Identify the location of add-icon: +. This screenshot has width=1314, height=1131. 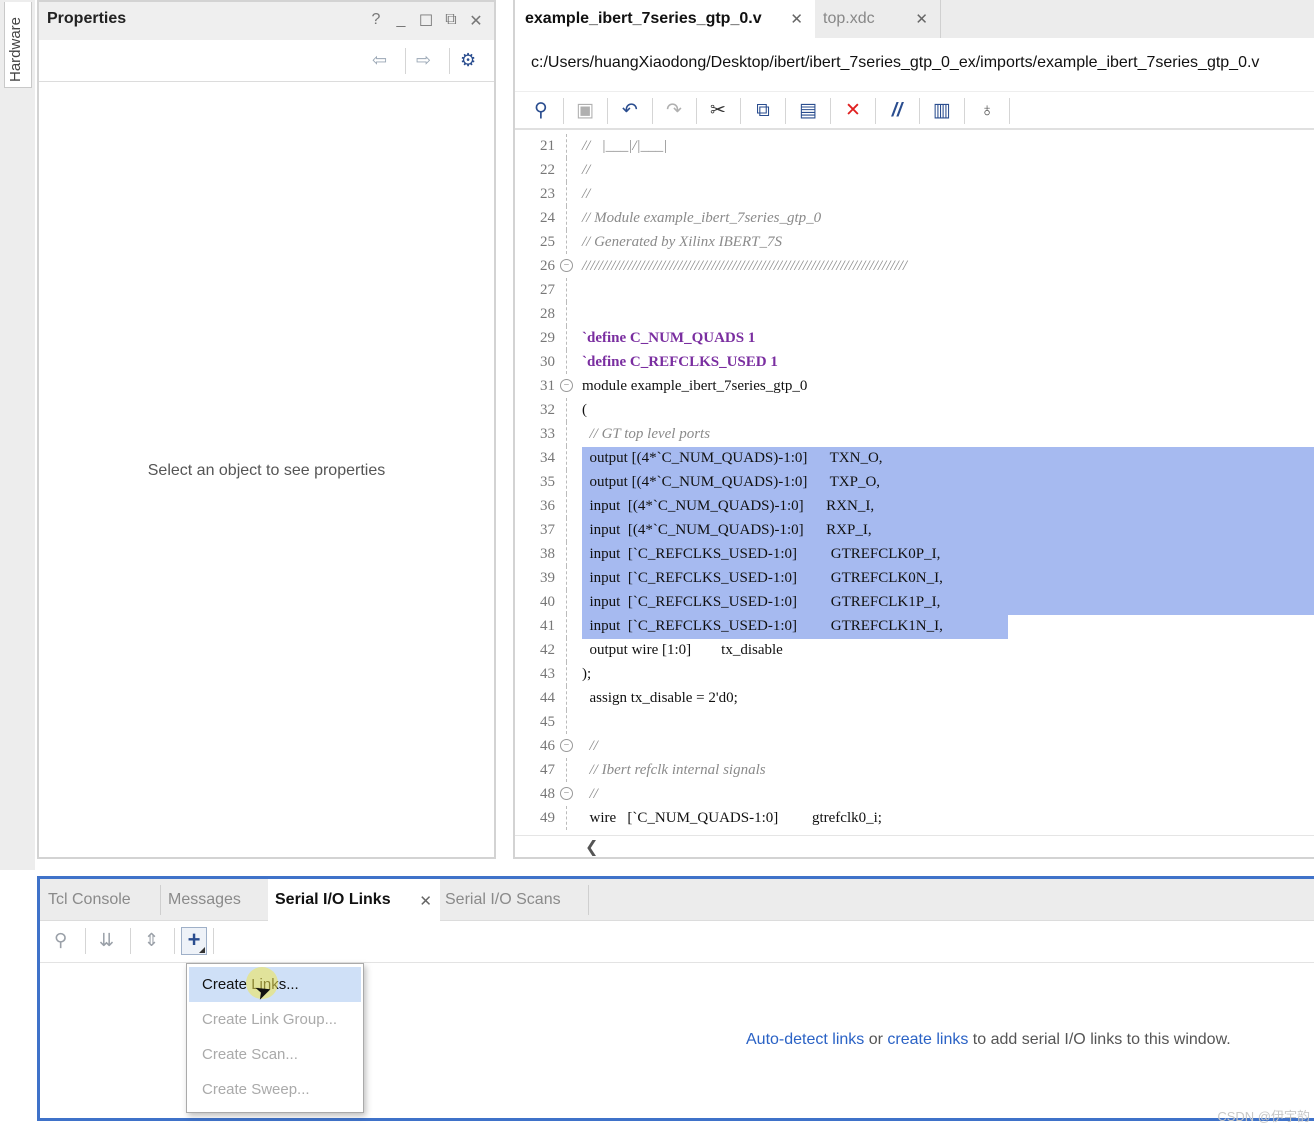
(194, 941).